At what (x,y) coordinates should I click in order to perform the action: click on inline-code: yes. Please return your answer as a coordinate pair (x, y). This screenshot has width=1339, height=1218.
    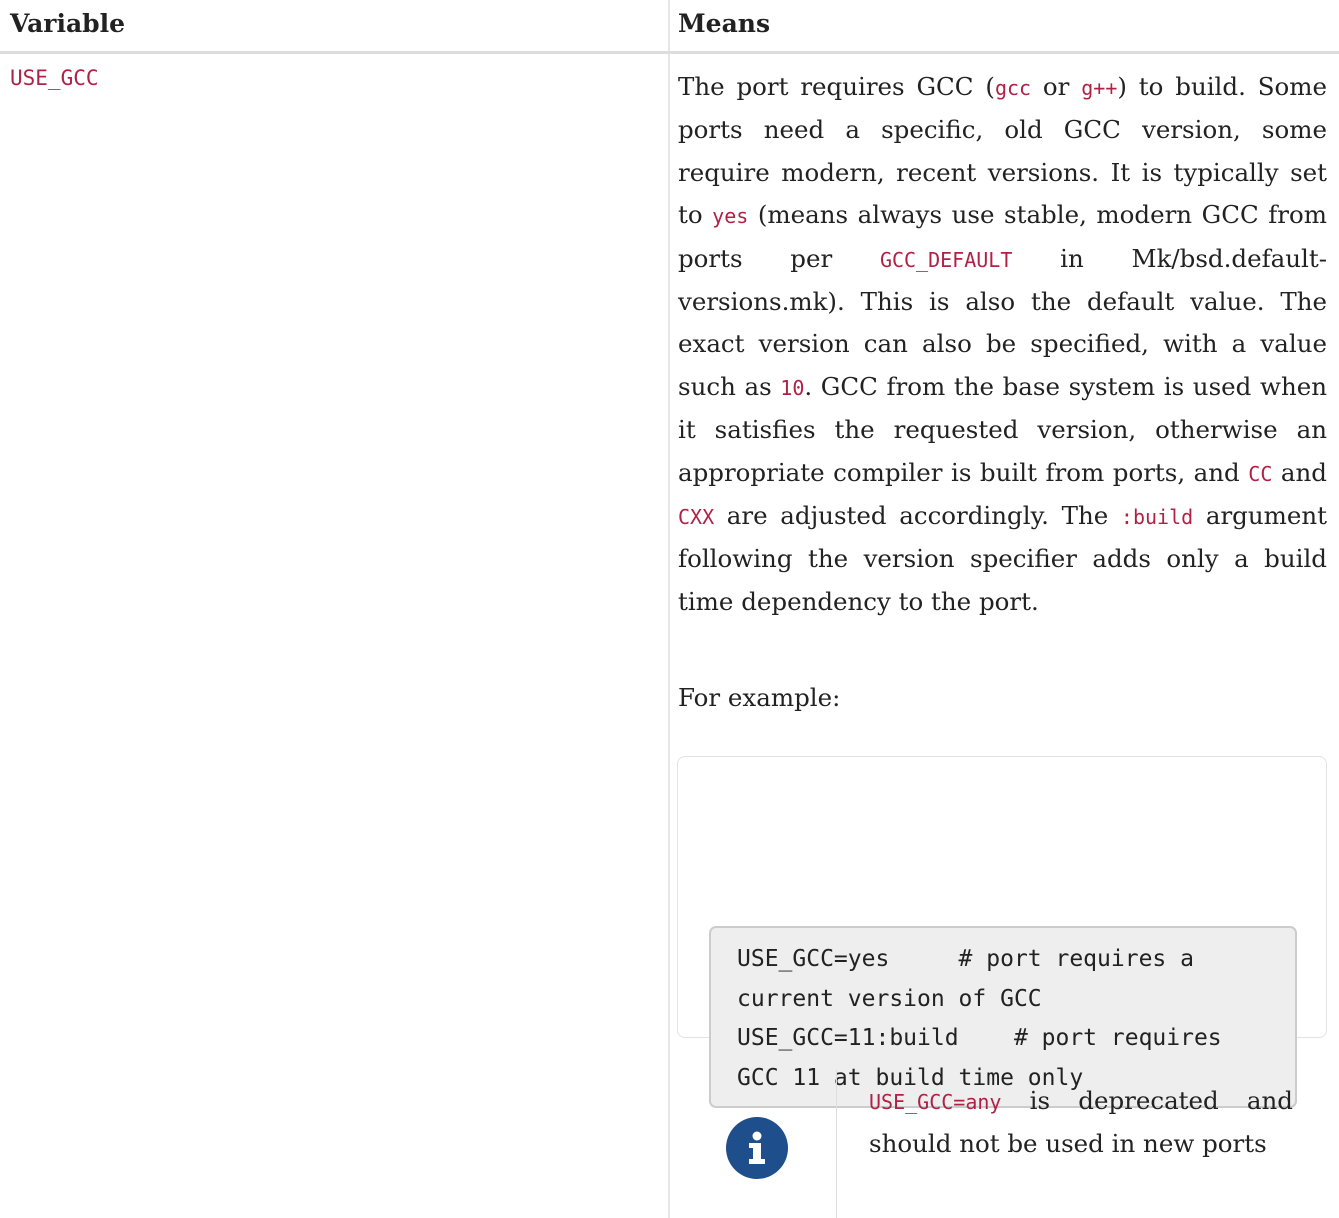
    Looking at the image, I should click on (730, 216).